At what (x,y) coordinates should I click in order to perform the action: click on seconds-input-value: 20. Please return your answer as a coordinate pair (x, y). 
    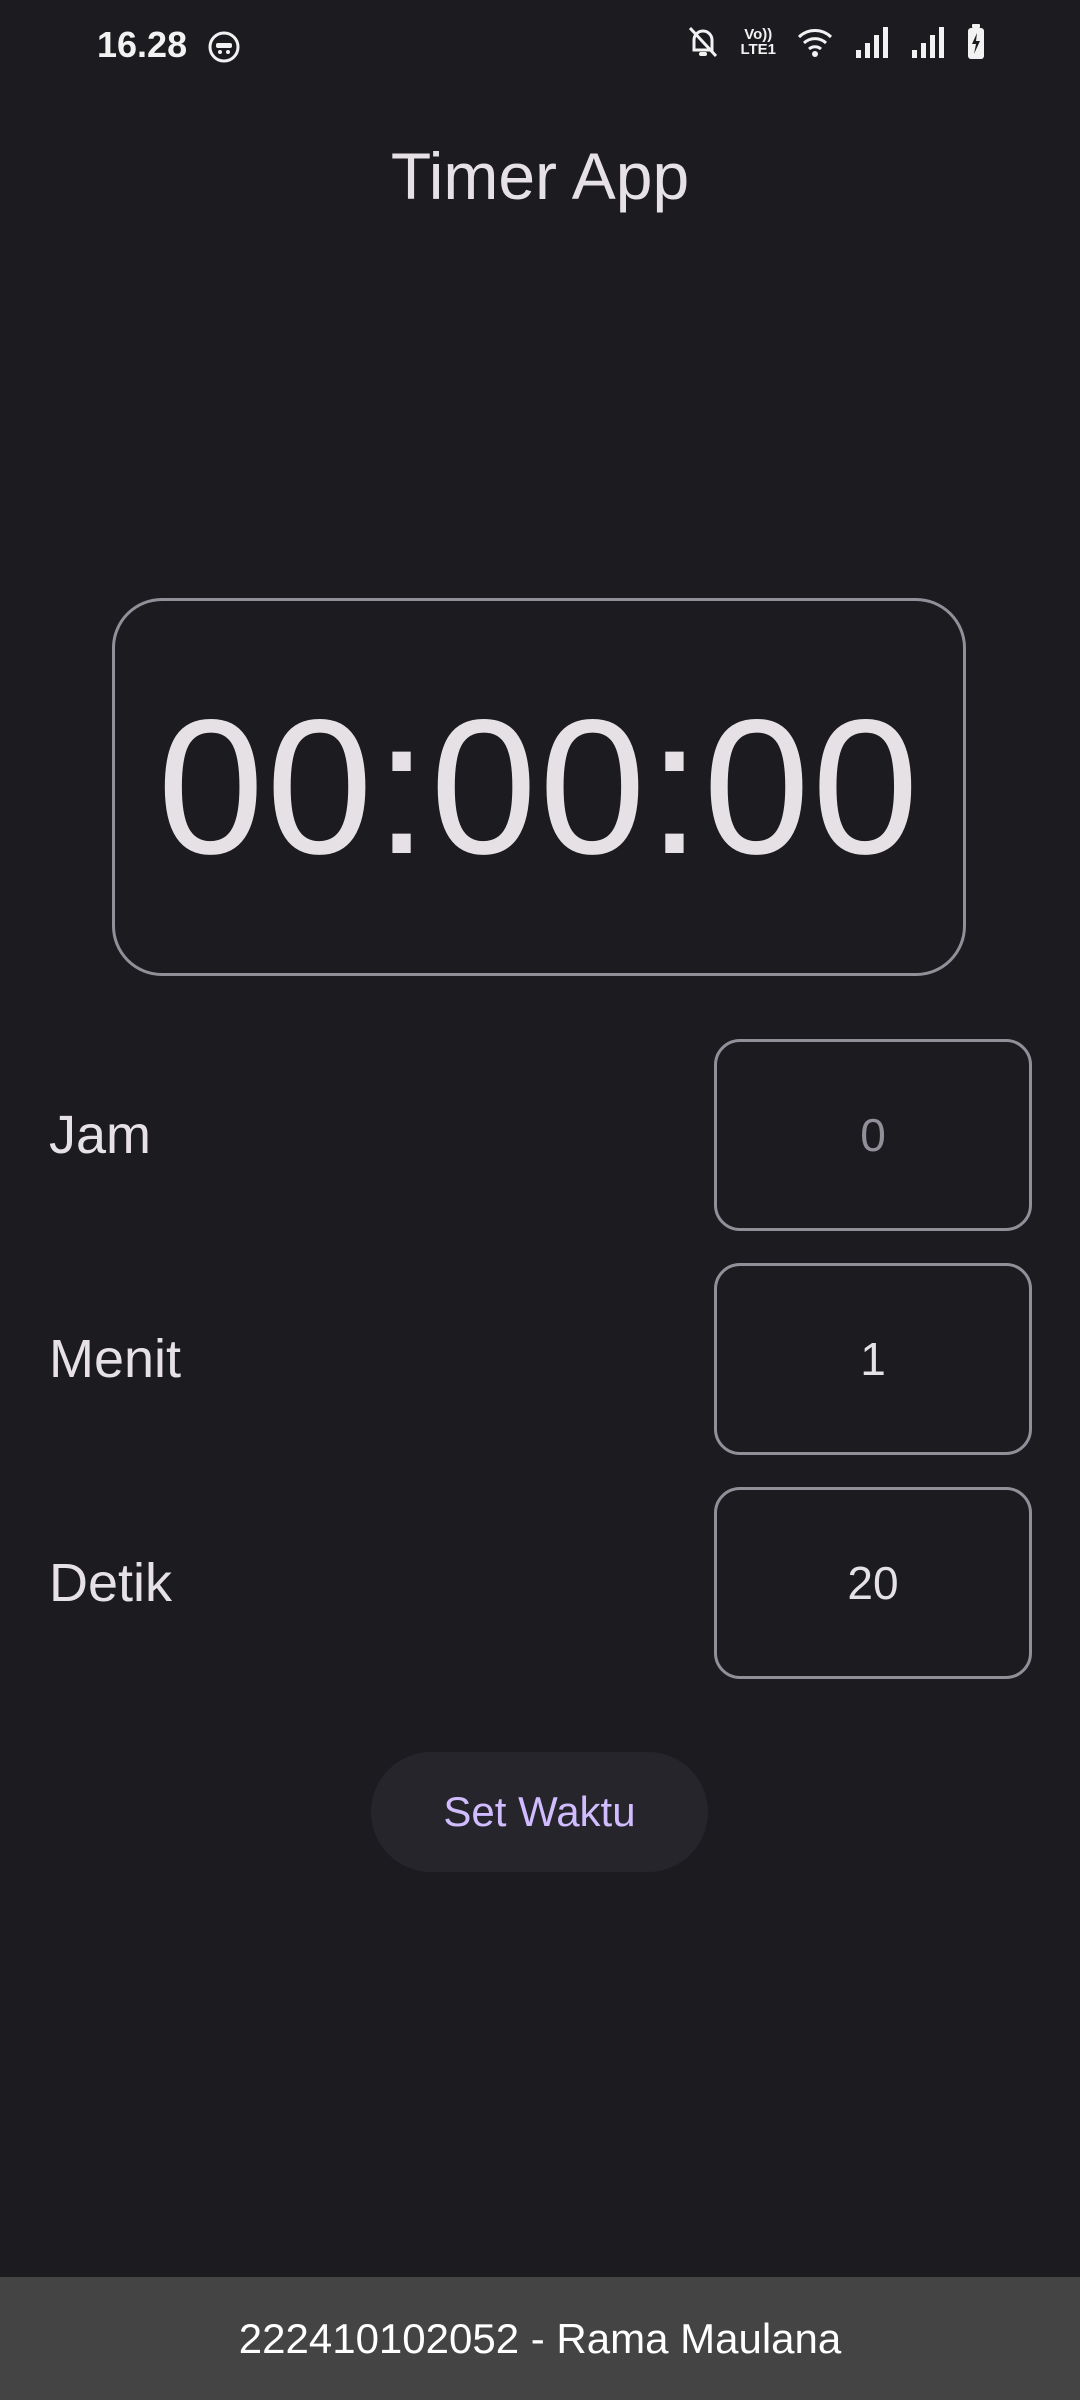
    Looking at the image, I should click on (873, 1583).